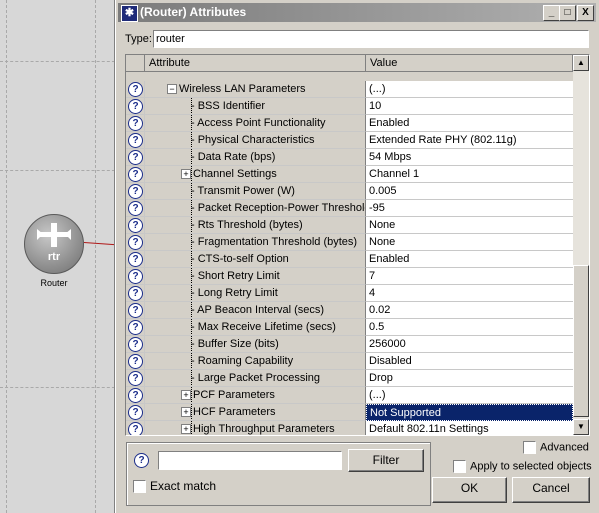 This screenshot has height=513, width=599. I want to click on attribute-row: ? + PCF Parameters (...), so click(349, 395).